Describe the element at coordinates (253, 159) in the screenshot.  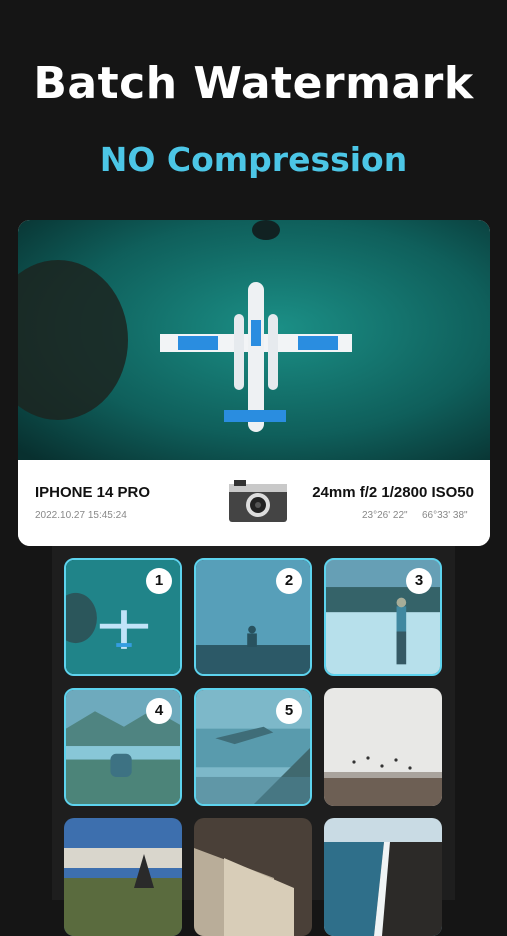
I see `page-subtitle: NO Compression` at that location.